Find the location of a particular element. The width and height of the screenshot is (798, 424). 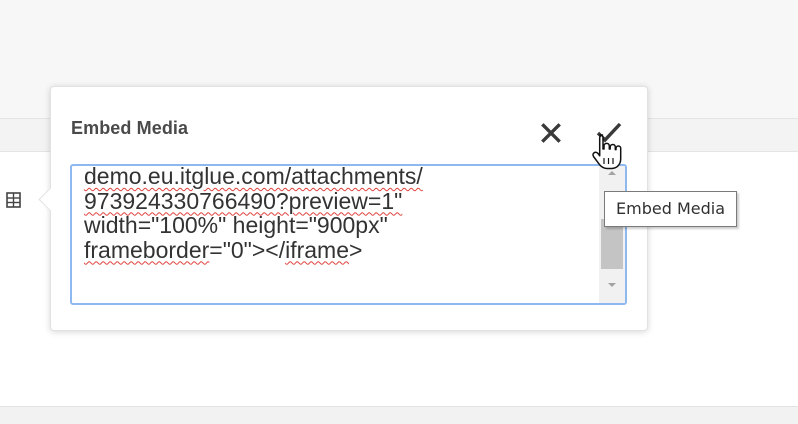

spellcheck-flagged-text: demo.eu.itglue.com/attachments/ is located at coordinates (253, 176).